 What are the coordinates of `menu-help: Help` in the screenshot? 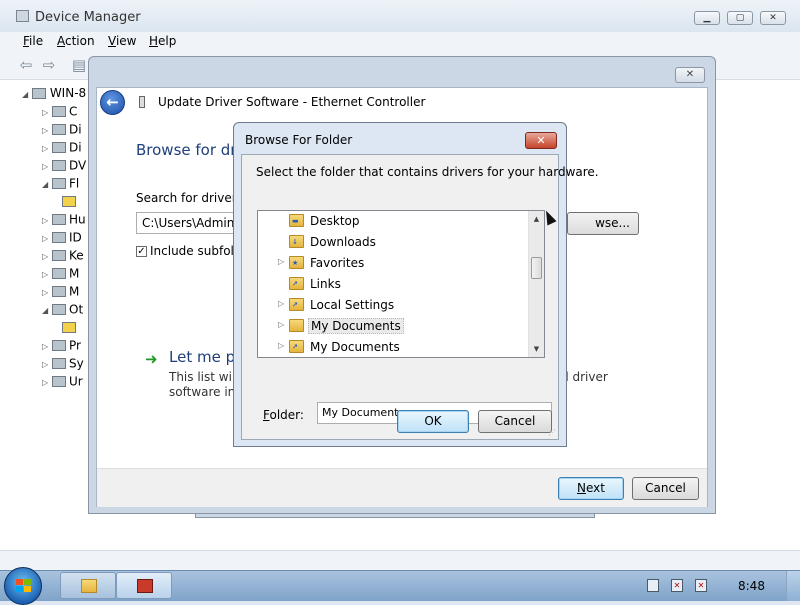 It's located at (162, 41).